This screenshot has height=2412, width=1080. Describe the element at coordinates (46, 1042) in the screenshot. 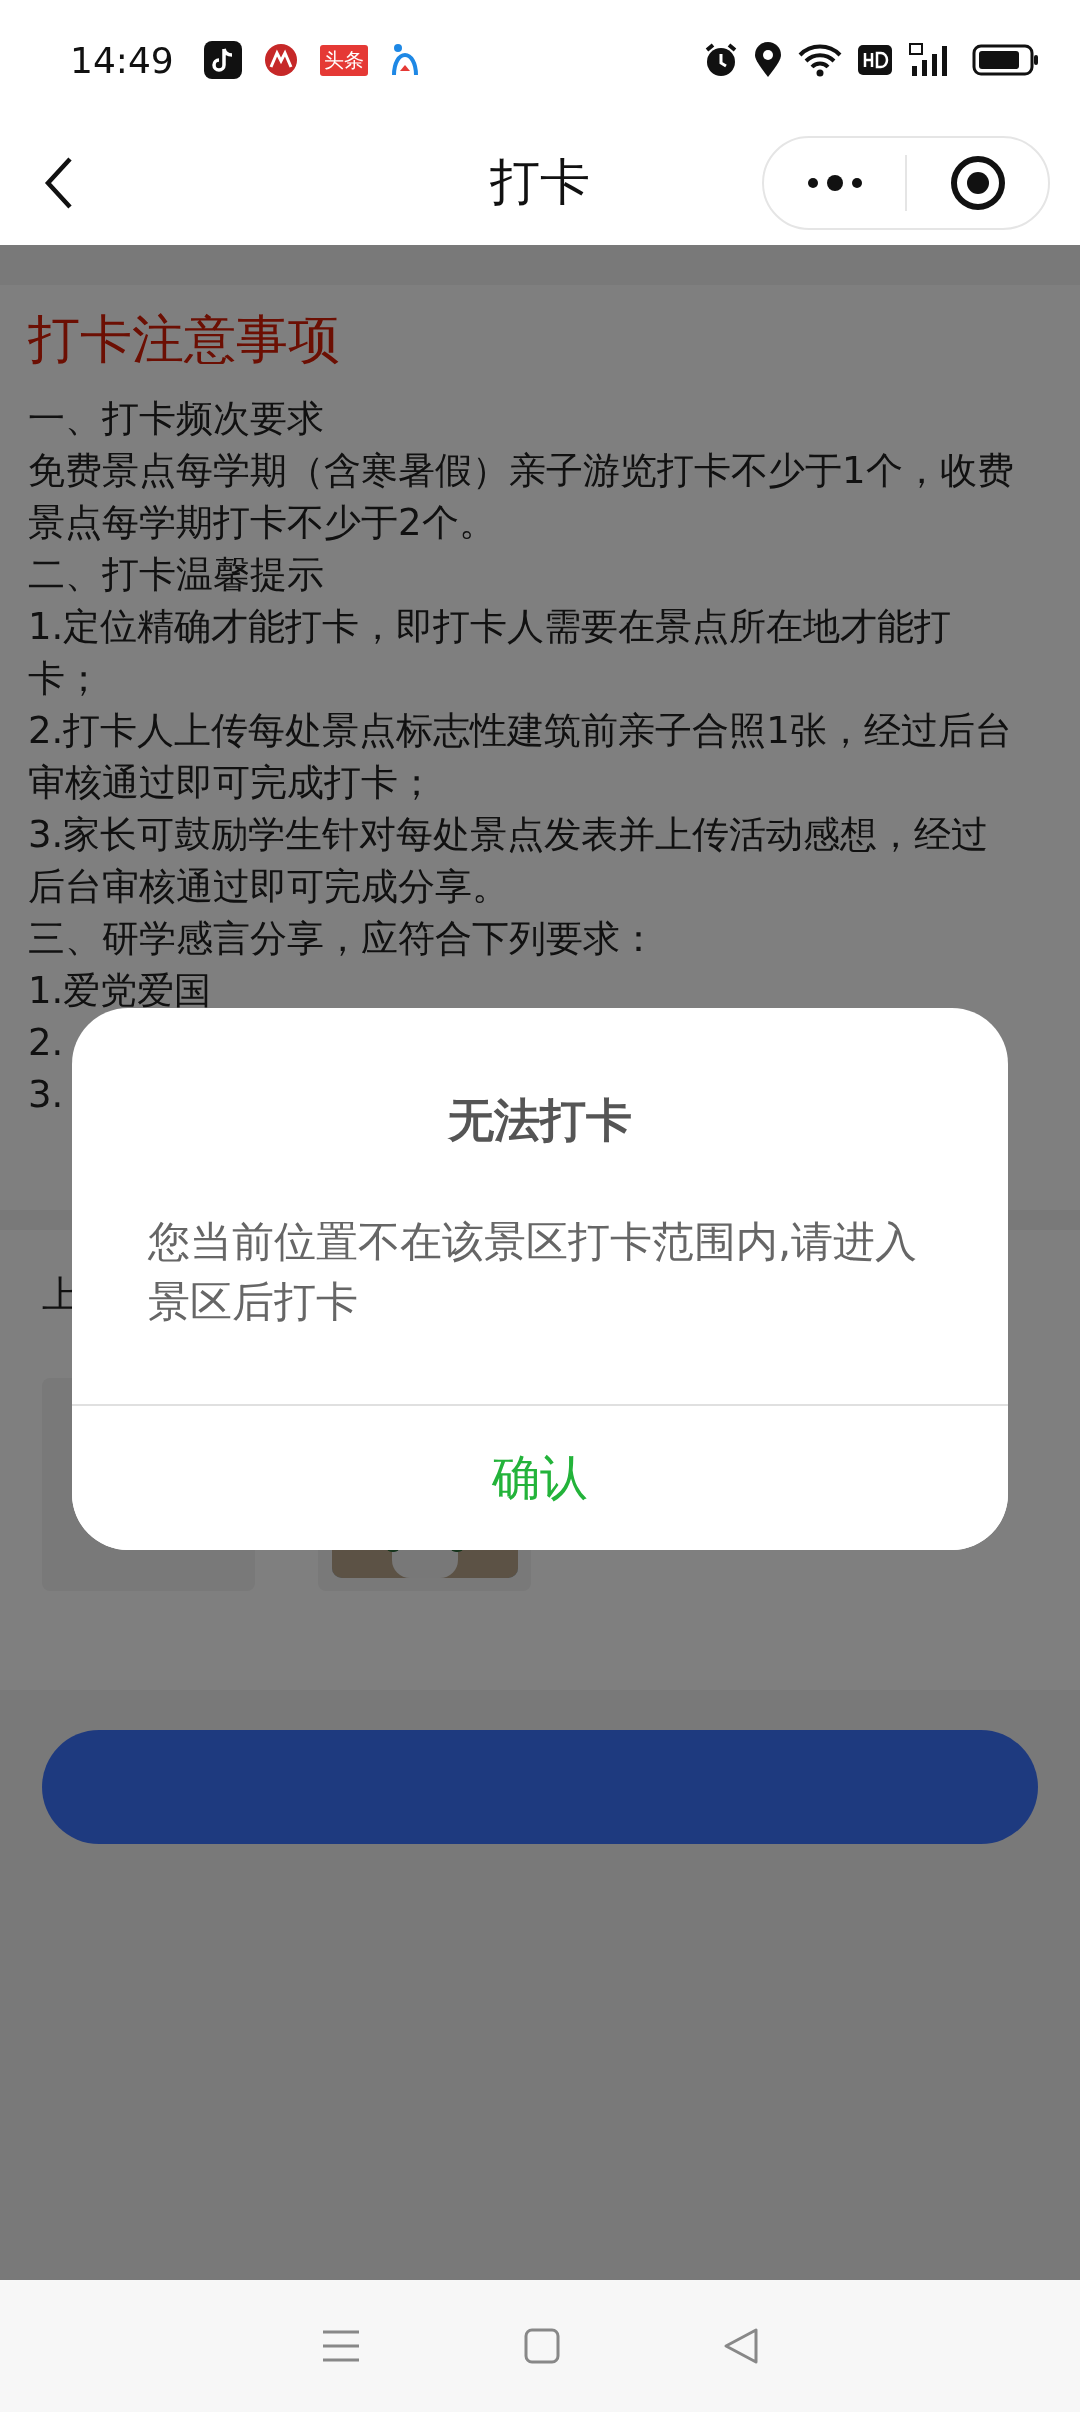

I see `notice-text: 2.` at that location.